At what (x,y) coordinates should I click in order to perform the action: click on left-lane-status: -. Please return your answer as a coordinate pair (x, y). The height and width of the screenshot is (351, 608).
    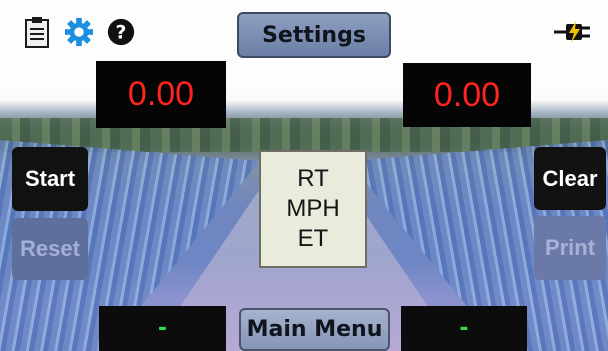
    Looking at the image, I should click on (162, 328).